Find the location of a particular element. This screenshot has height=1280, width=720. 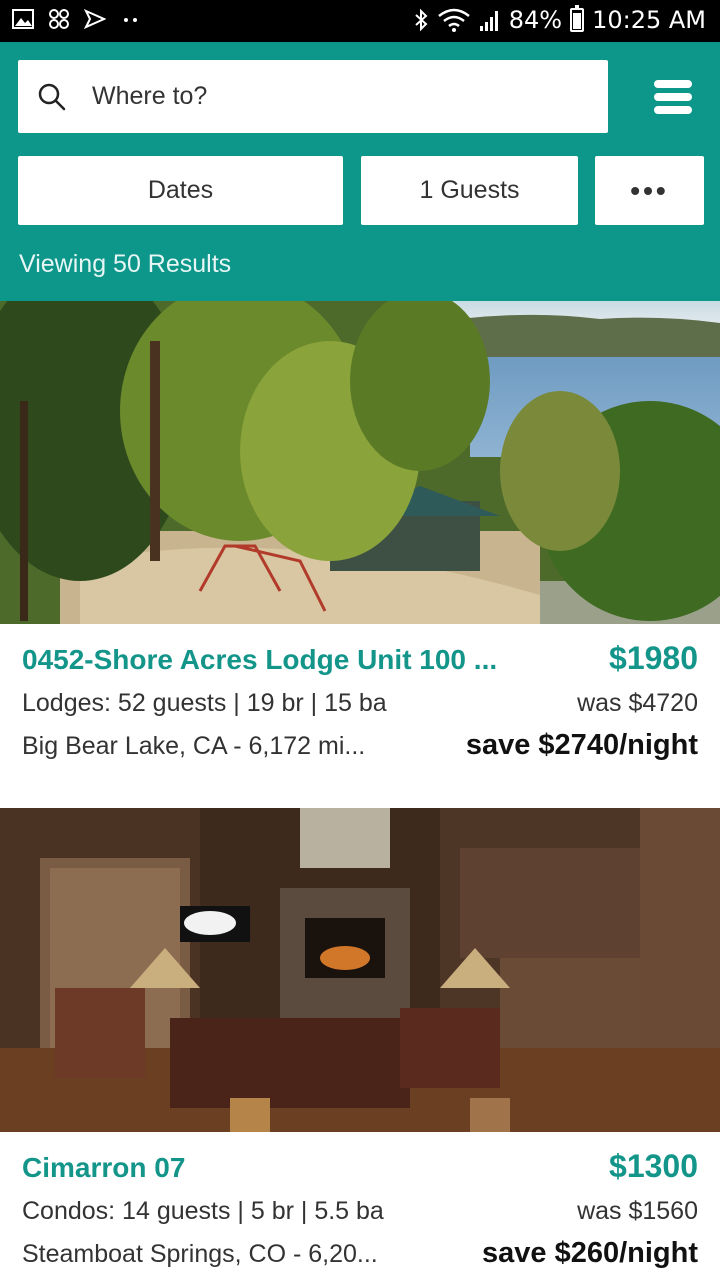

wifi-icon is located at coordinates (453, 20).